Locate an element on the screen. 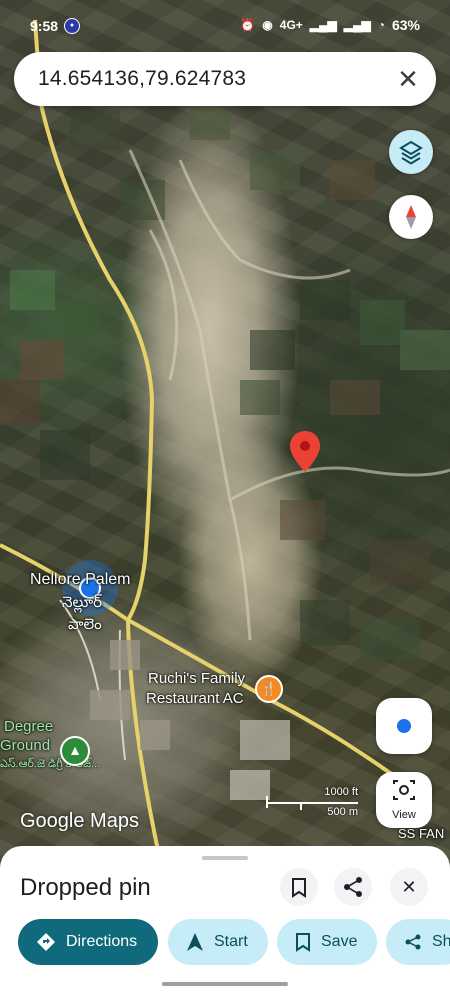 The image size is (450, 998). place-title: Dropped pin is located at coordinates (85, 887).